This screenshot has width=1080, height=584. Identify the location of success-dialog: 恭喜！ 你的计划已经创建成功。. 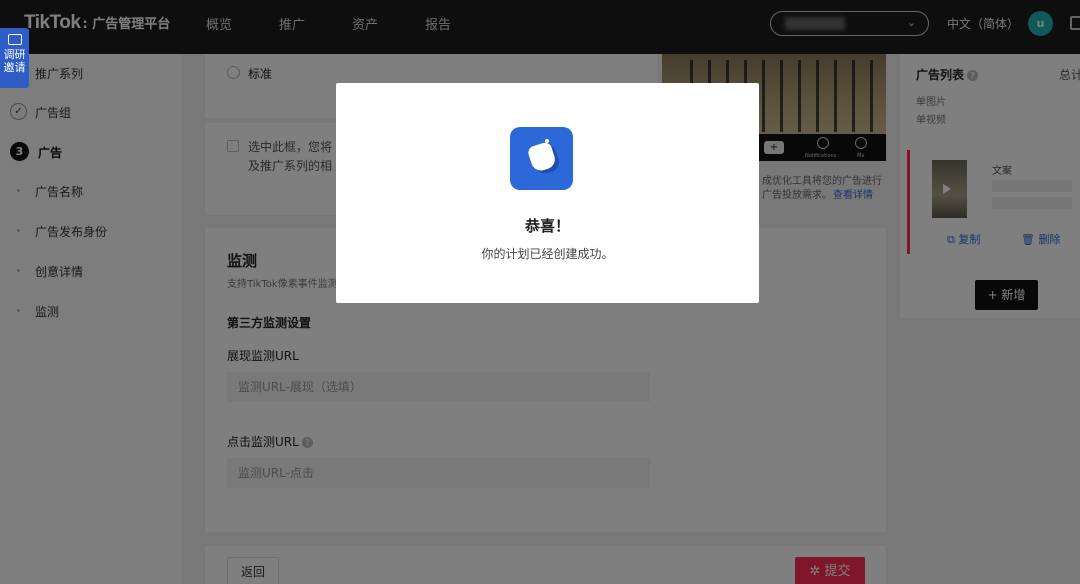
(547, 193).